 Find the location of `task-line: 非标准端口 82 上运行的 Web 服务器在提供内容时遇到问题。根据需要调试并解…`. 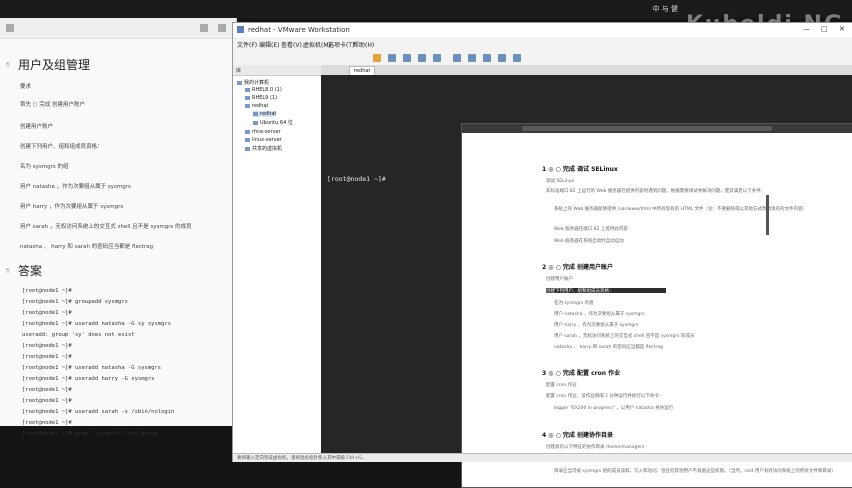

task-line: 非标准端口 82 上运行的 Web 服务器在提供内容时遇到问题。根据需要调试并解… is located at coordinates (656, 191).